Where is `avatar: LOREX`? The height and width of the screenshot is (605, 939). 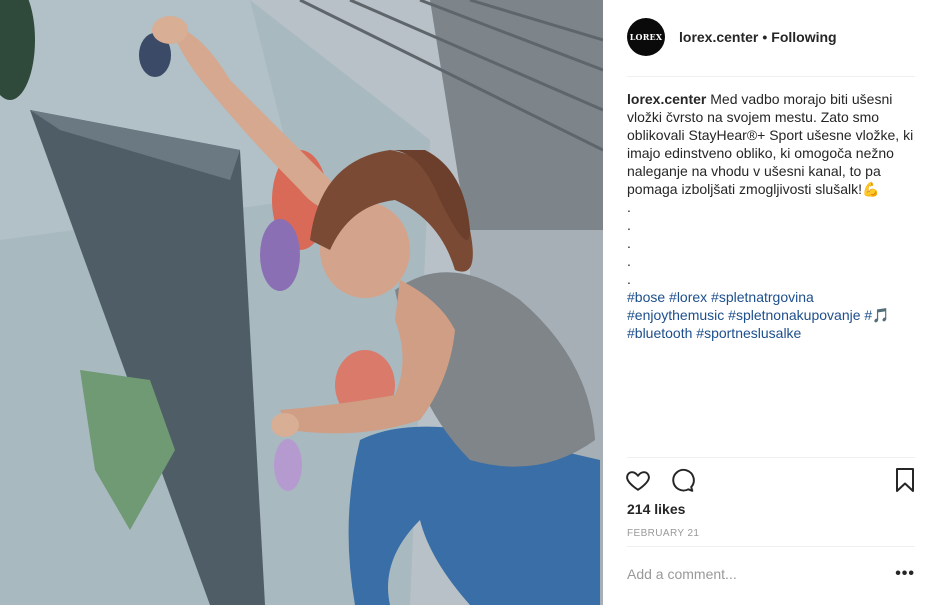
avatar: LOREX is located at coordinates (646, 37).